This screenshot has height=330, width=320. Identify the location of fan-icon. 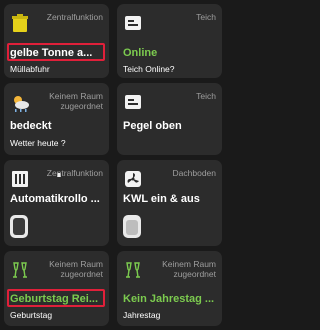
(133, 179).